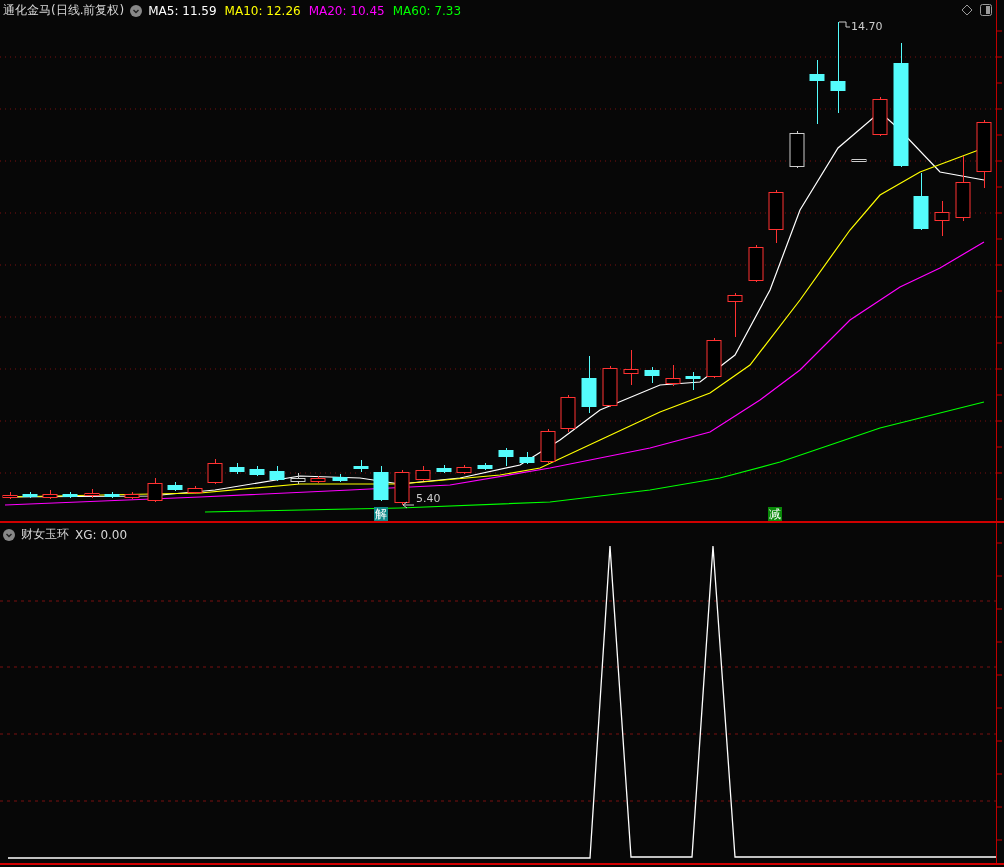 This screenshot has width=1004, height=867. Describe the element at coordinates (775, 514) in the screenshot. I see `signal-tag: 减` at that location.